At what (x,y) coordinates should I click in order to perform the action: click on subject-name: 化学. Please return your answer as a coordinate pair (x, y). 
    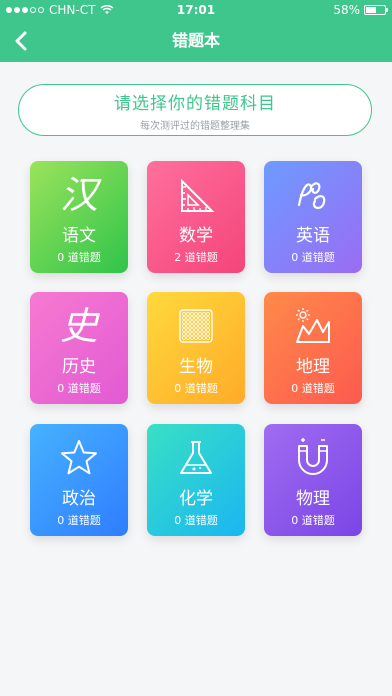
    Looking at the image, I should click on (196, 499).